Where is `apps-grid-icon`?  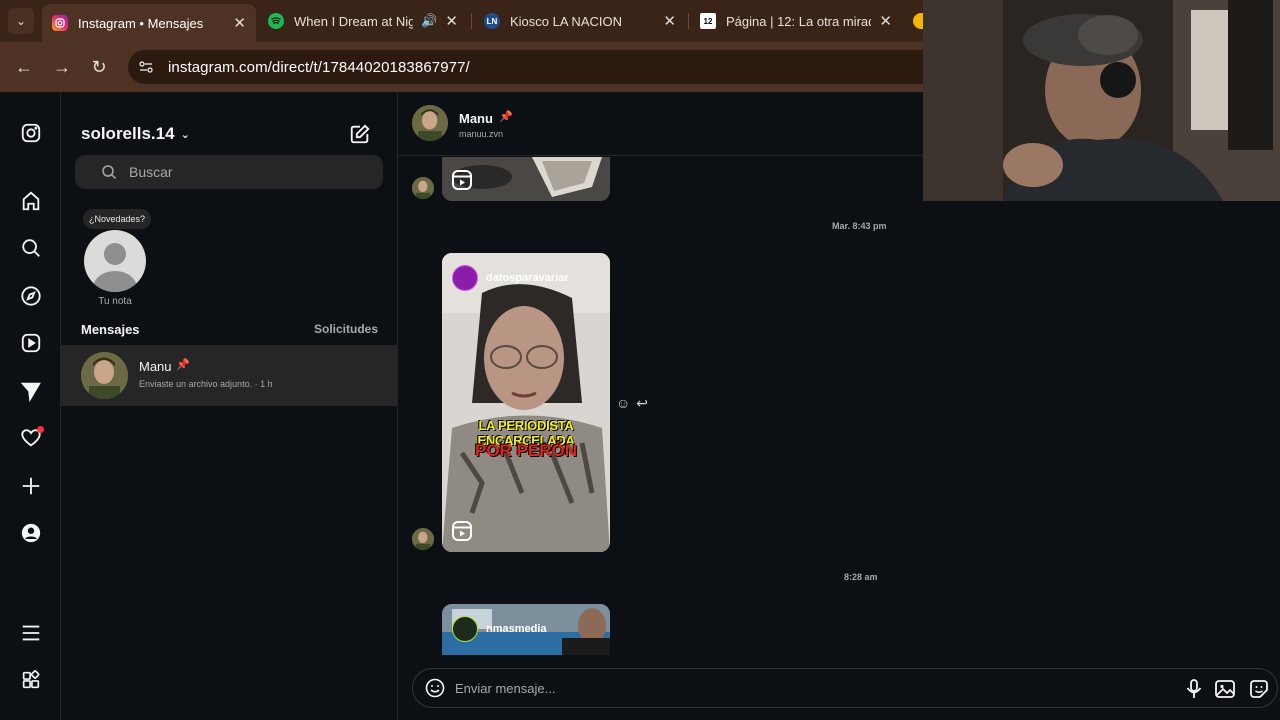 apps-grid-icon is located at coordinates (31, 680).